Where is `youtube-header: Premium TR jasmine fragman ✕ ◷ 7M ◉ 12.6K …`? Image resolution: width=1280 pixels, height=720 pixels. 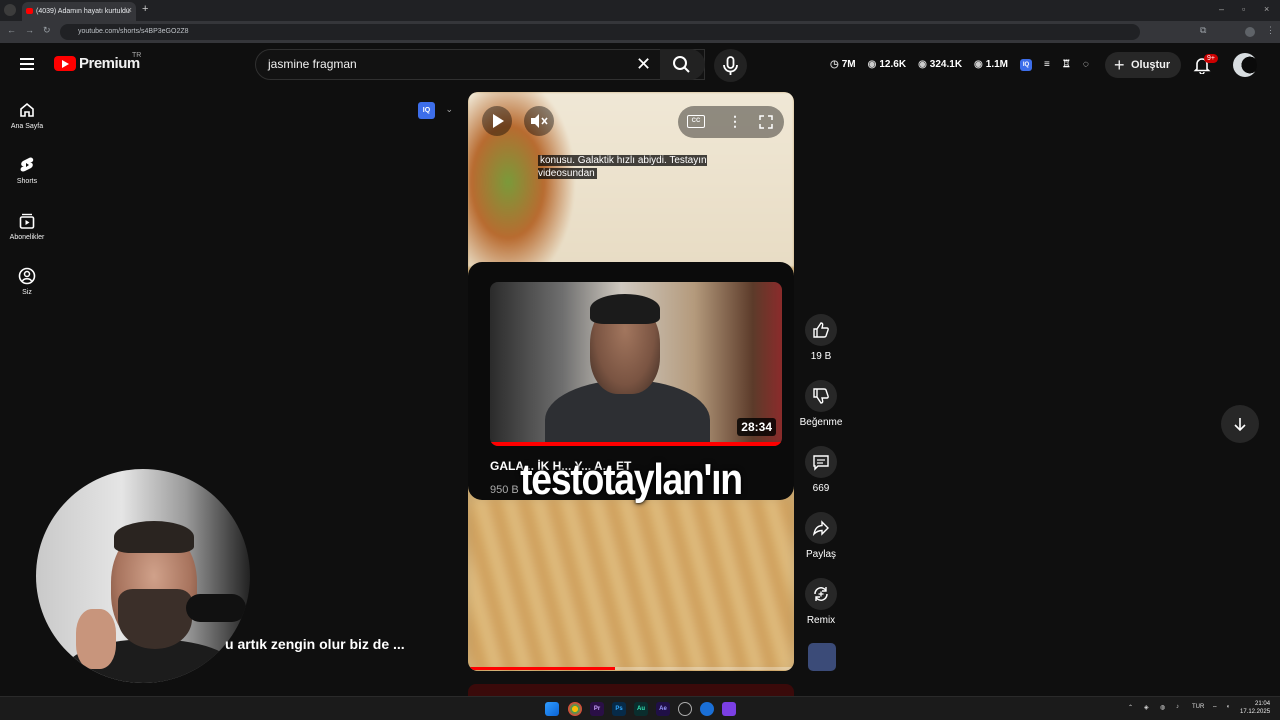 youtube-header: Premium TR jasmine fragman ✕ ◷ 7M ◉ 12.6K … is located at coordinates (640, 65).